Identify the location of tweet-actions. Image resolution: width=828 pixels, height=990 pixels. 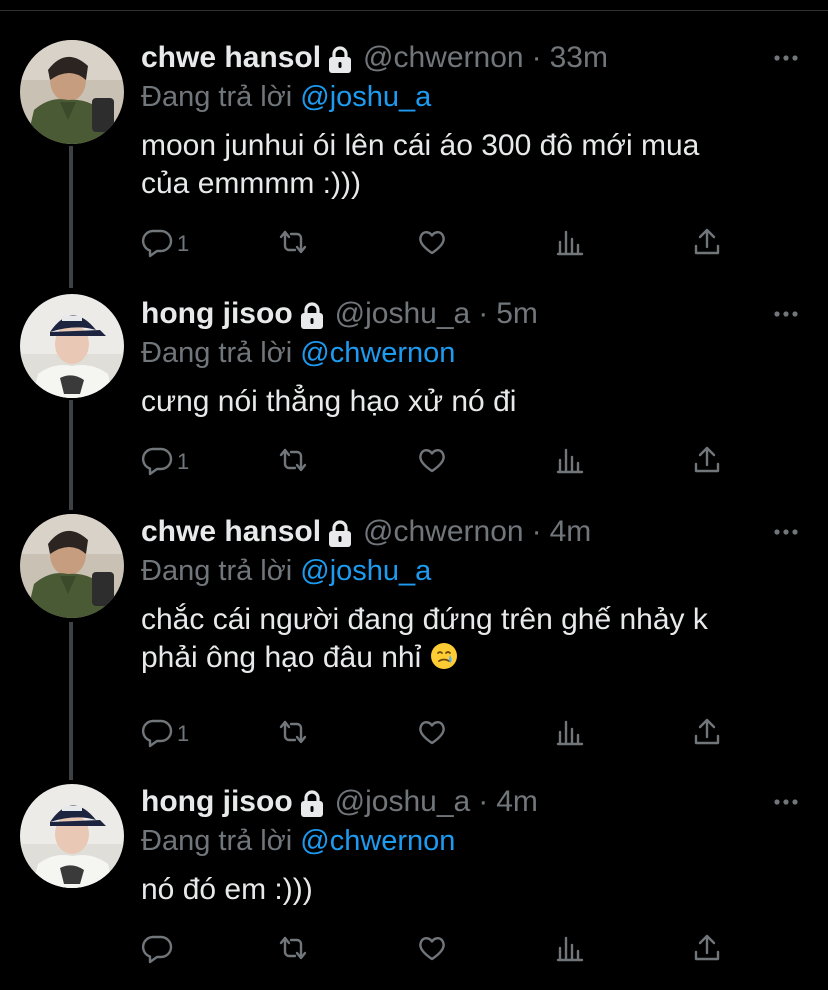
(441, 950).